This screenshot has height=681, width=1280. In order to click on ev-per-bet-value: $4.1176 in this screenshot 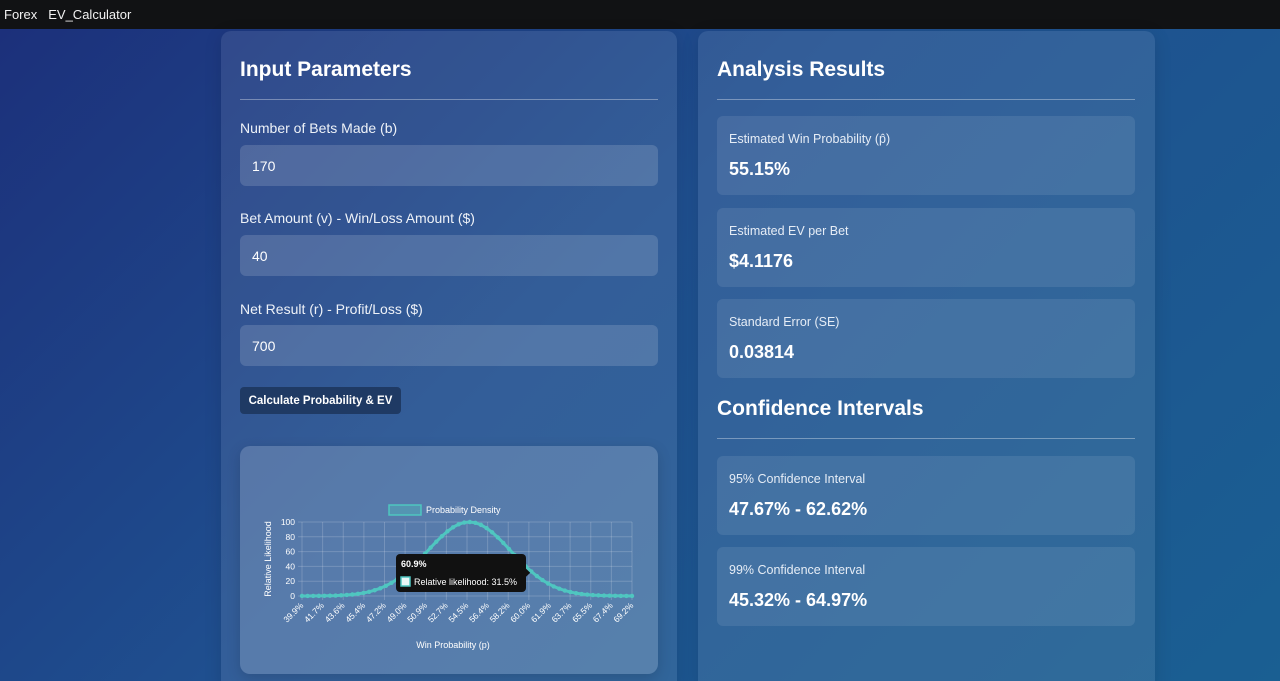, I will do `click(761, 261)`.